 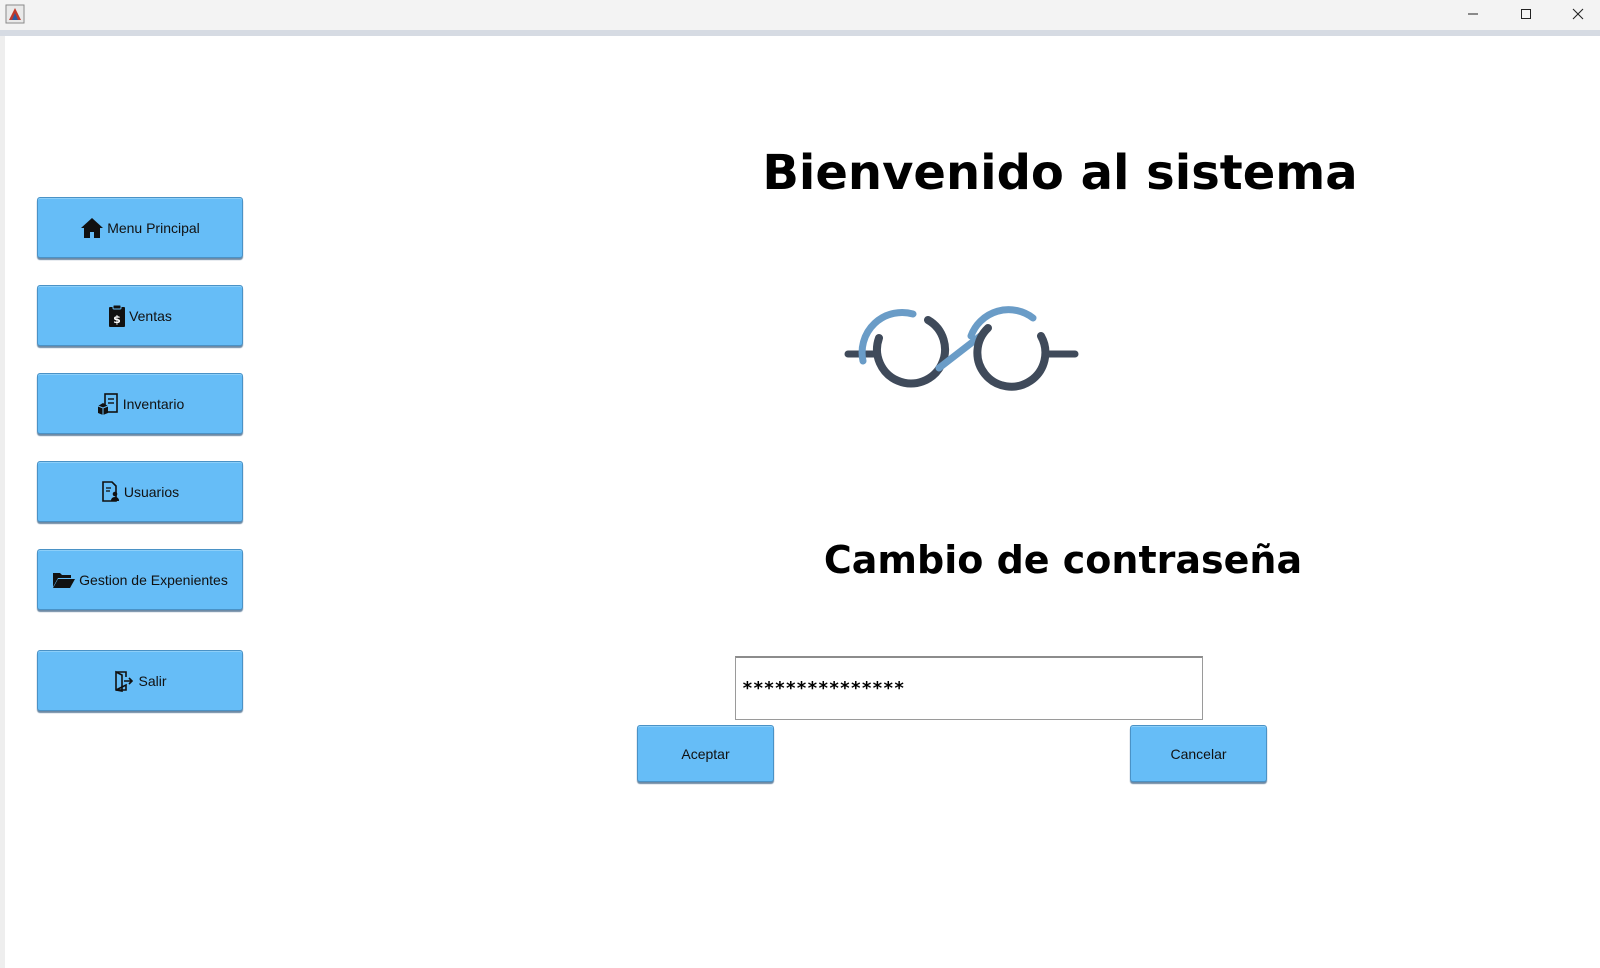 I want to click on java-app-icon, so click(x=15, y=14).